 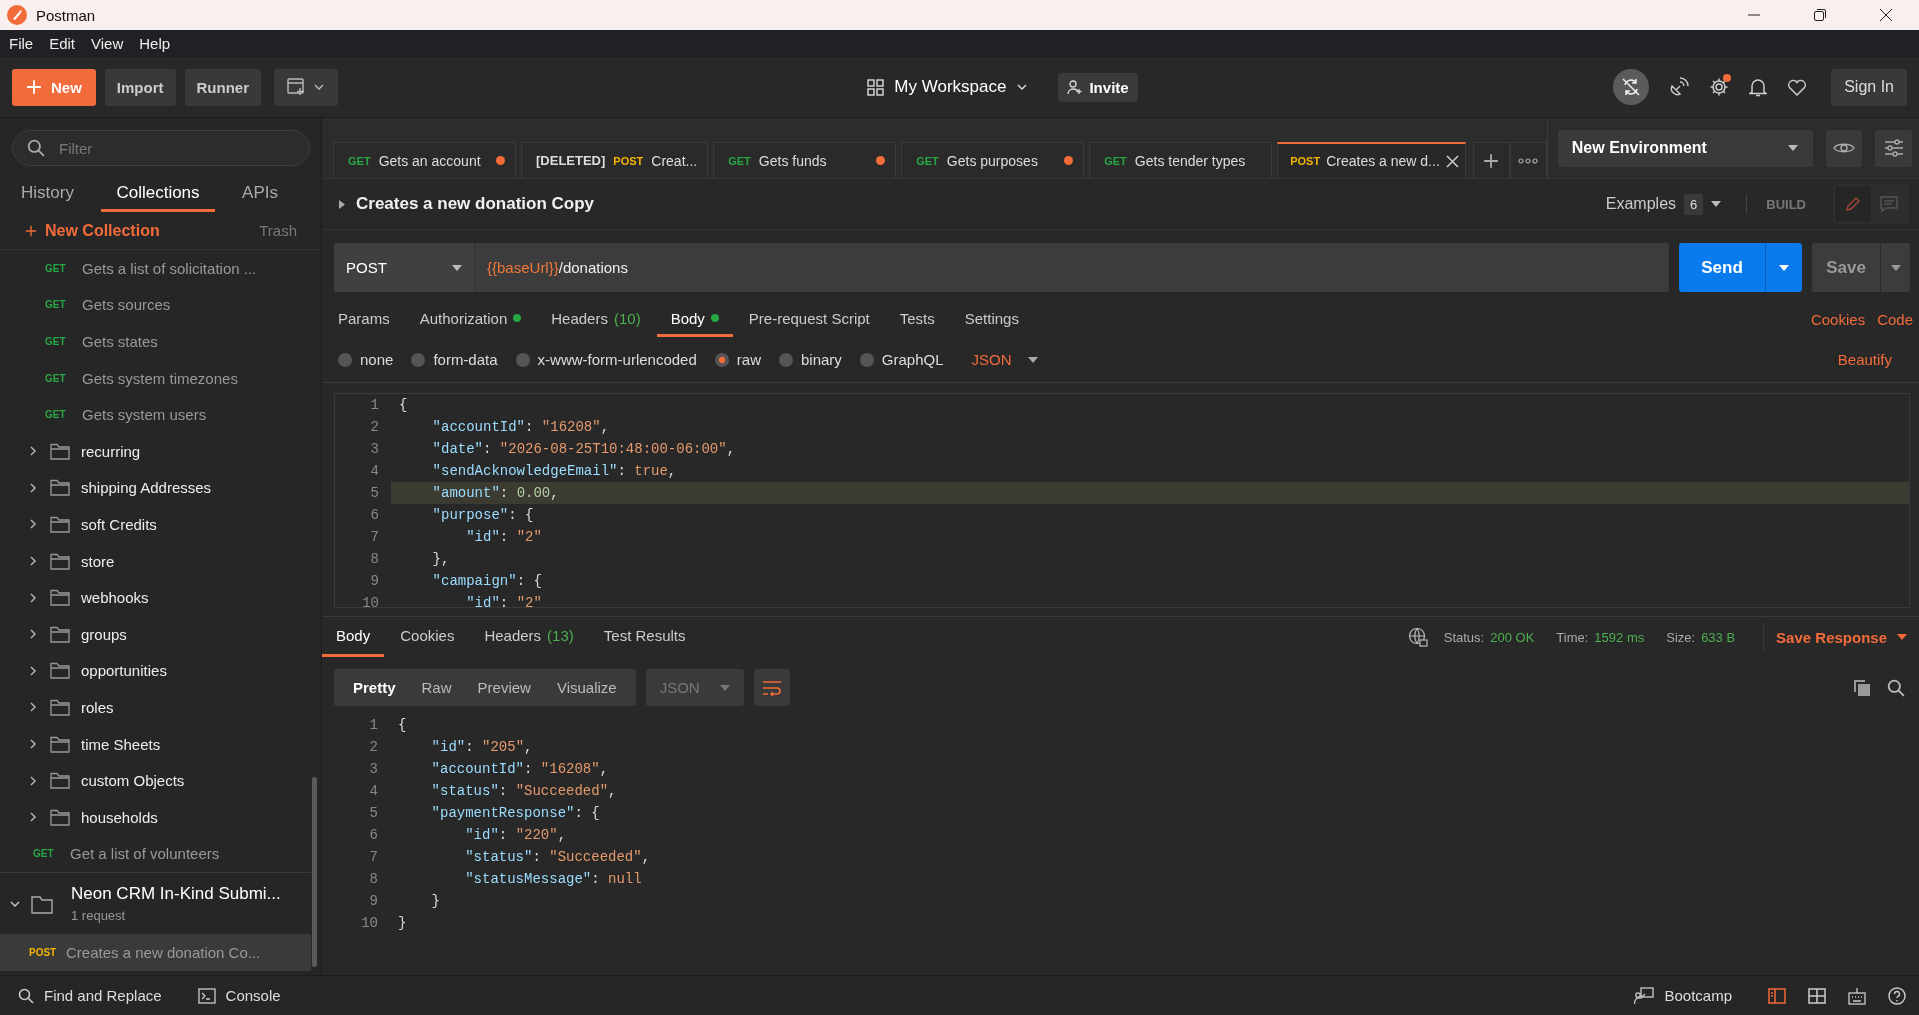 What do you see at coordinates (155, 634) in the screenshot?
I see `folder-item: groups` at bounding box center [155, 634].